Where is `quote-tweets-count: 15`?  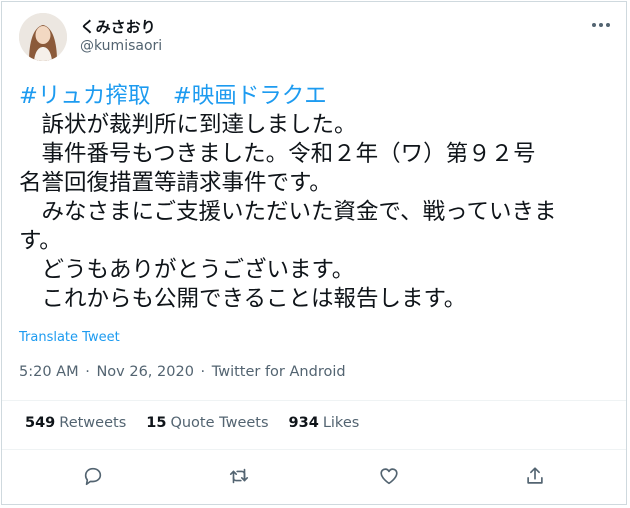
quote-tweets-count: 15 is located at coordinates (156, 423).